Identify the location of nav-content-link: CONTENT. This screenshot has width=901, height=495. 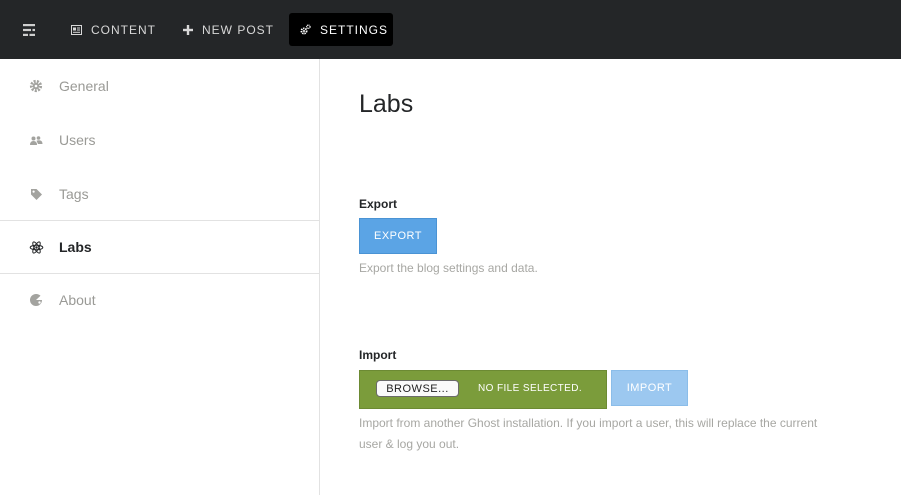
(113, 29).